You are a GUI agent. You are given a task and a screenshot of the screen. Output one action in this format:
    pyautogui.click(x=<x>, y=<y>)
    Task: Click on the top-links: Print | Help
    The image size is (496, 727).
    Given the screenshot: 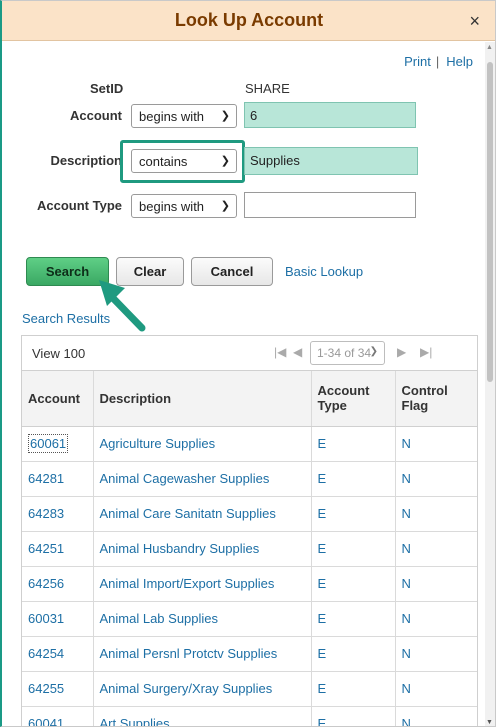 What is the action you would take?
    pyautogui.click(x=438, y=61)
    